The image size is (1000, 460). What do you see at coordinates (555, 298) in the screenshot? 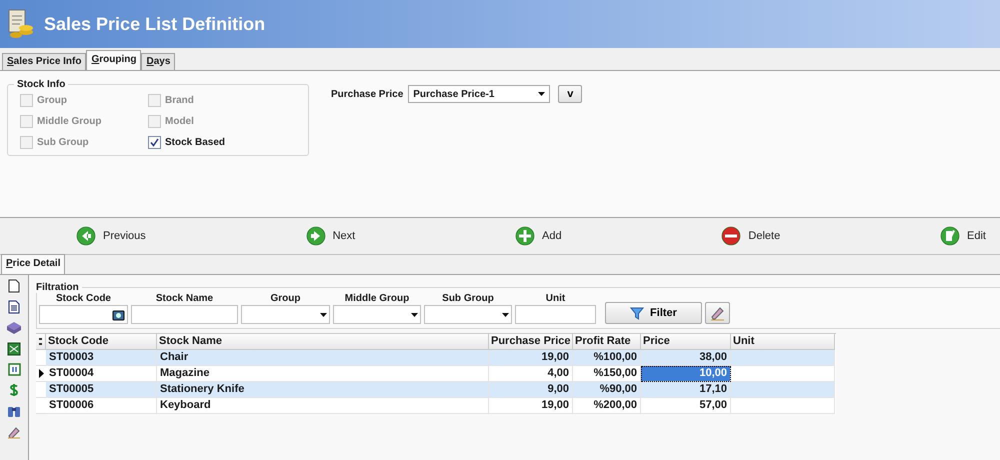
I see `field-label: Unit` at bounding box center [555, 298].